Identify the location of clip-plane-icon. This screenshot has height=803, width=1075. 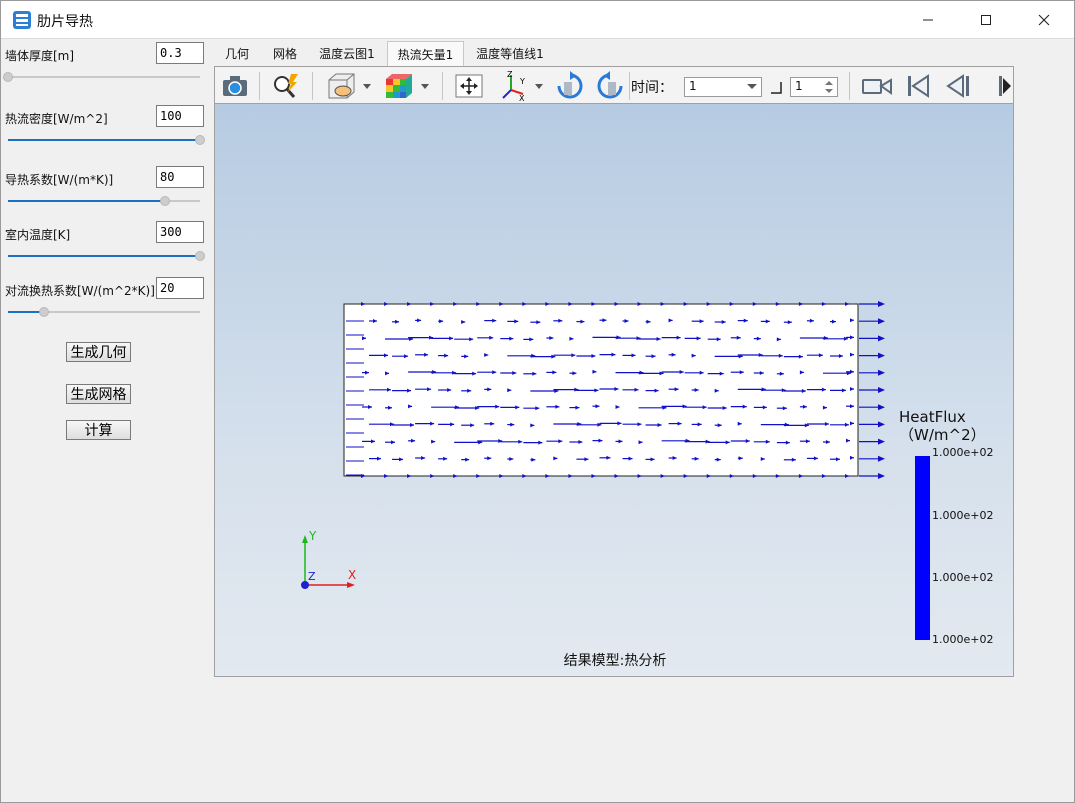
(349, 86).